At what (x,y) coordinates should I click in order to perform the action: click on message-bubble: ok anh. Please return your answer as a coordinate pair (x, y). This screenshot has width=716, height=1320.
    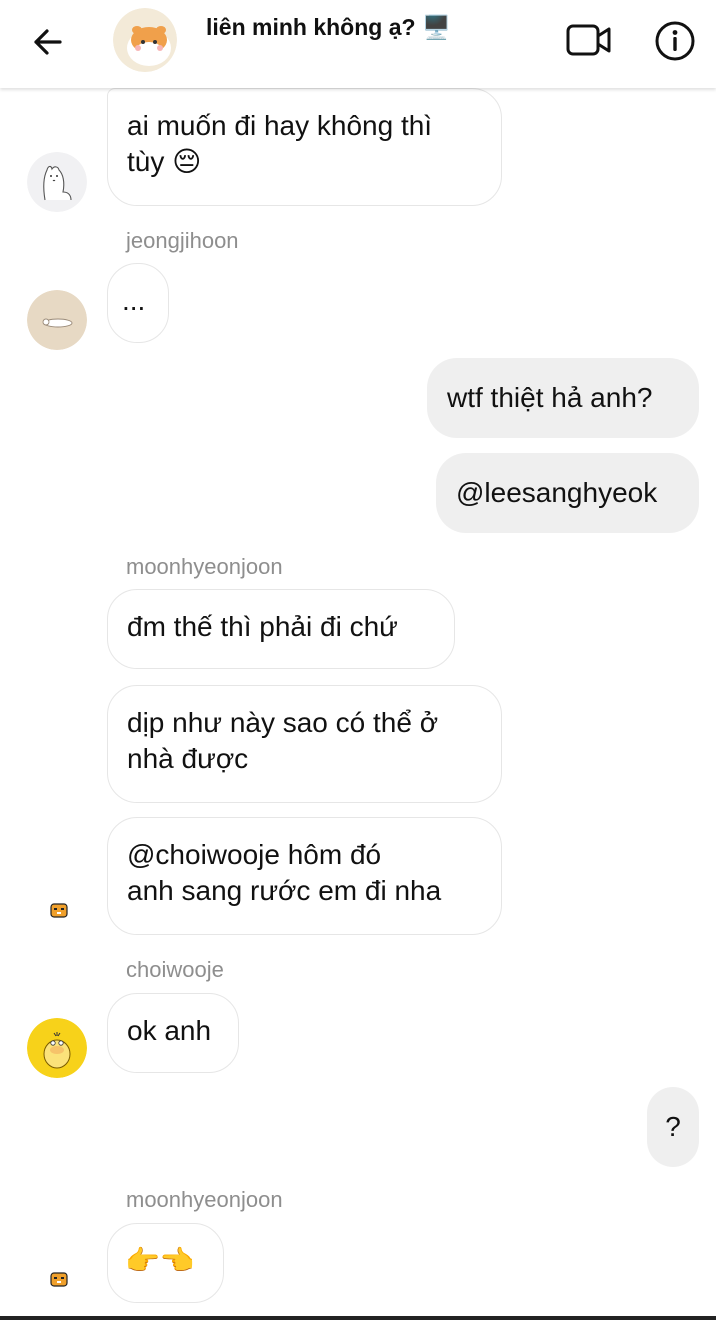
    Looking at the image, I should click on (173, 1033).